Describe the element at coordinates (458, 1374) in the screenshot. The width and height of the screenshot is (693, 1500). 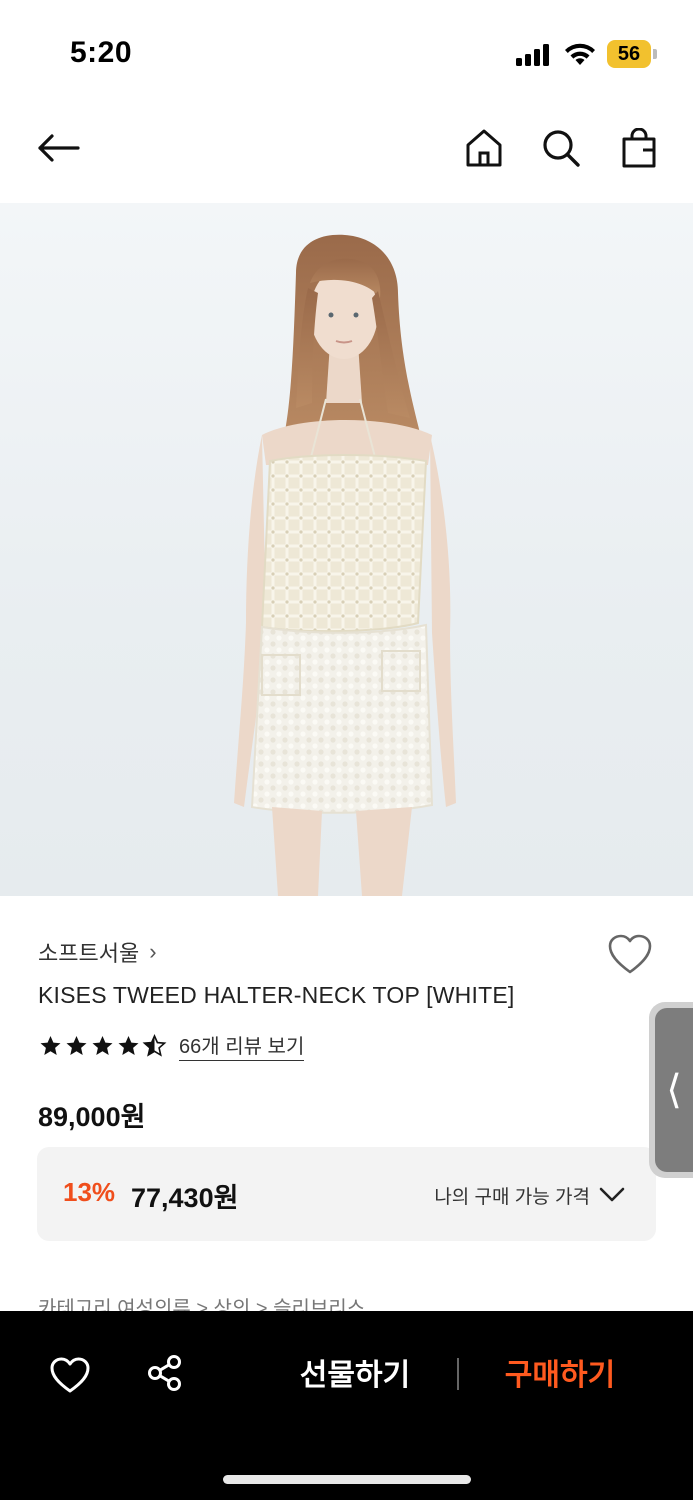
I see `divider` at that location.